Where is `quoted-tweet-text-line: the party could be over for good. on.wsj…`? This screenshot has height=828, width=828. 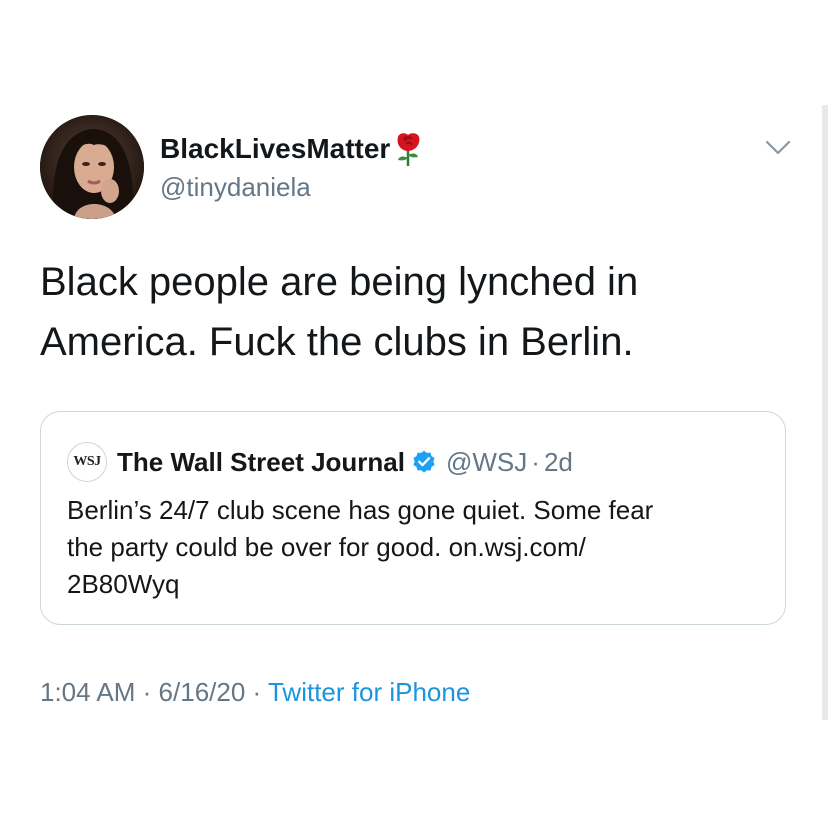 quoted-tweet-text-line: the party could be over for good. on.wsj… is located at coordinates (326, 547).